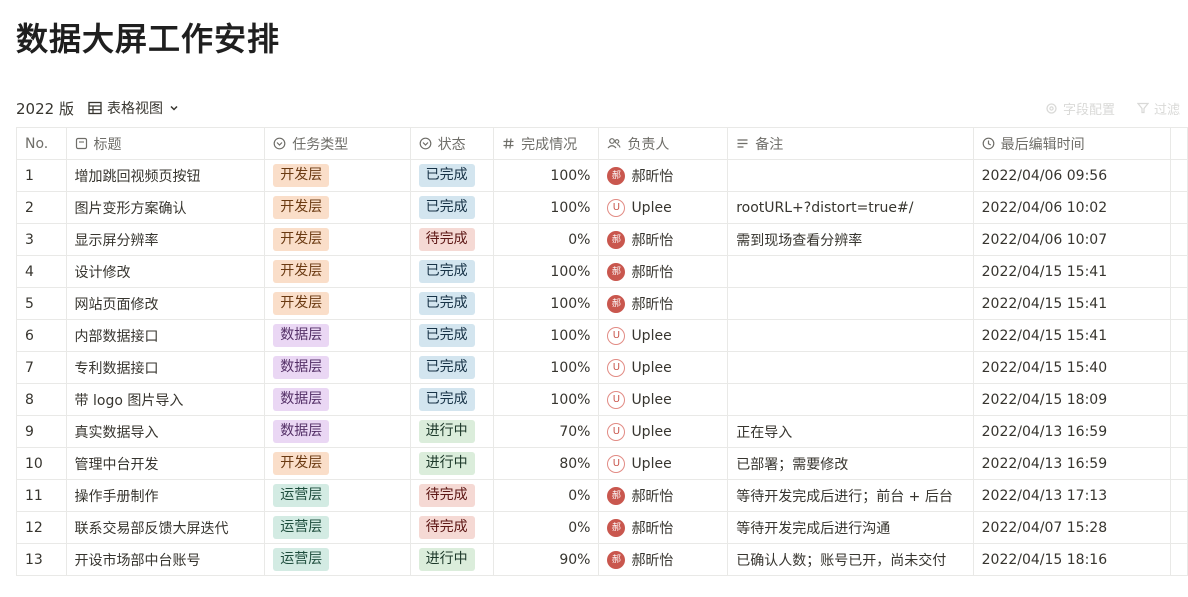 Image resolution: width=1188 pixels, height=597 pixels. What do you see at coordinates (165, 495) in the screenshot?
I see `cell-title: 操作手册制作` at bounding box center [165, 495].